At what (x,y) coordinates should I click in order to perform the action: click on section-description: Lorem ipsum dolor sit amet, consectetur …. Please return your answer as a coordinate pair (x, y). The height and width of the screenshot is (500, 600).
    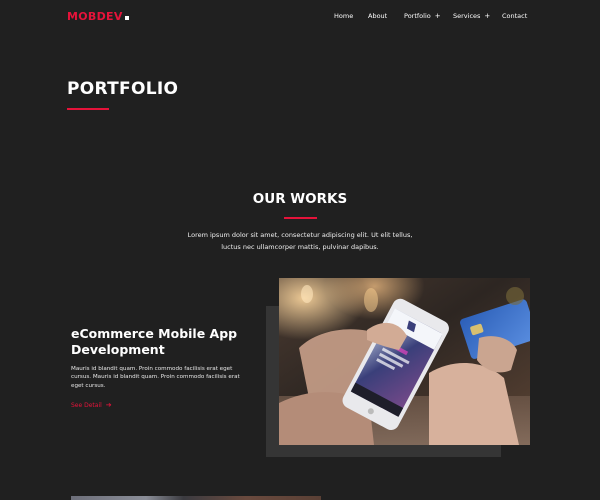
    Looking at the image, I should click on (300, 241).